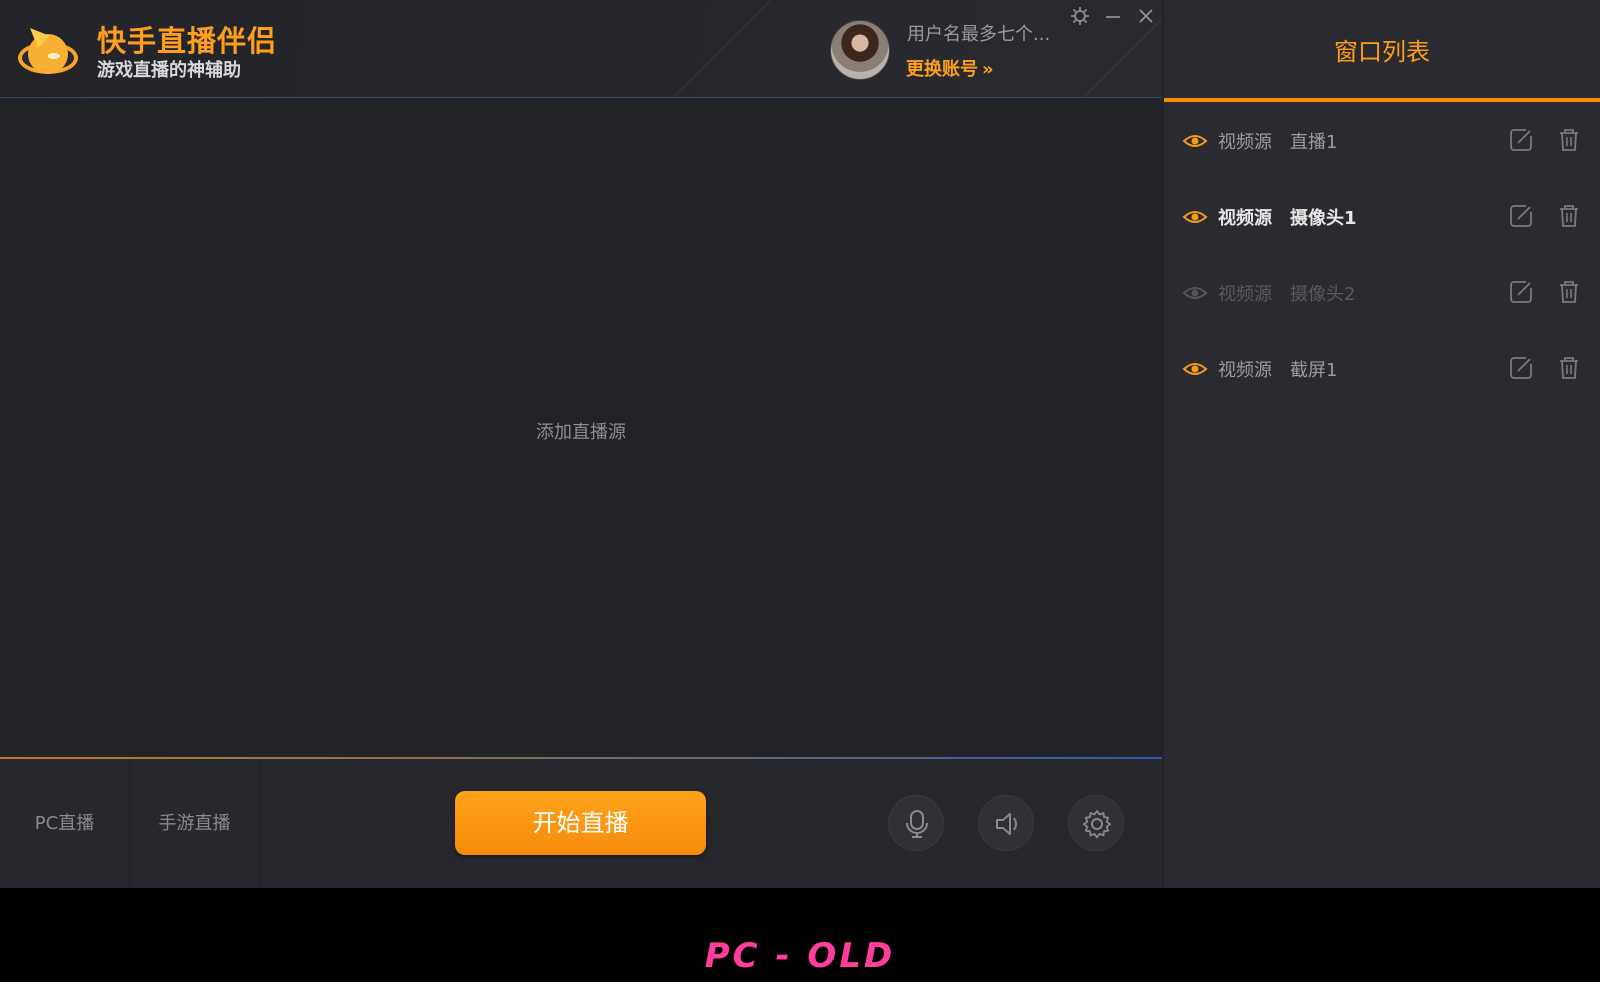 This screenshot has height=982, width=1600. What do you see at coordinates (800, 956) in the screenshot?
I see `version-caption: PC - OLD` at bounding box center [800, 956].